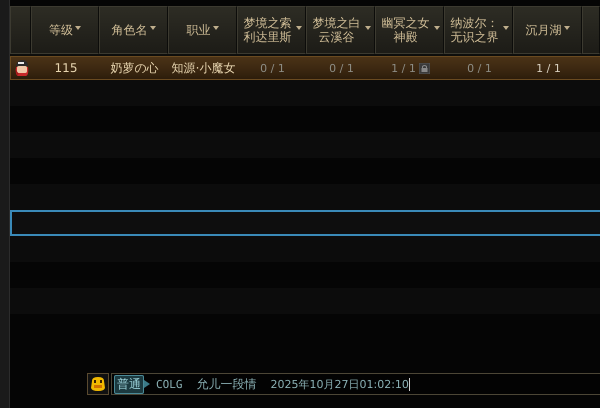 The image size is (600, 408). What do you see at coordinates (134, 68) in the screenshot?
I see `table-cell: 奶萝の心` at bounding box center [134, 68].